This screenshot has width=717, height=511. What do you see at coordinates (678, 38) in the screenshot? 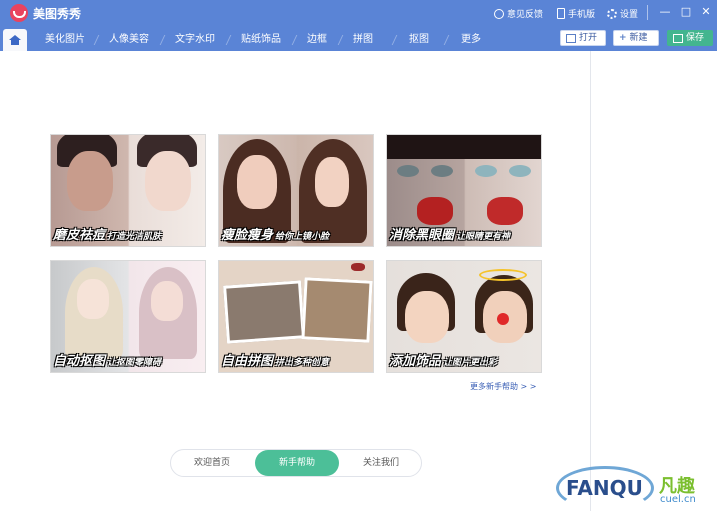
I see `save-icon` at bounding box center [678, 38].